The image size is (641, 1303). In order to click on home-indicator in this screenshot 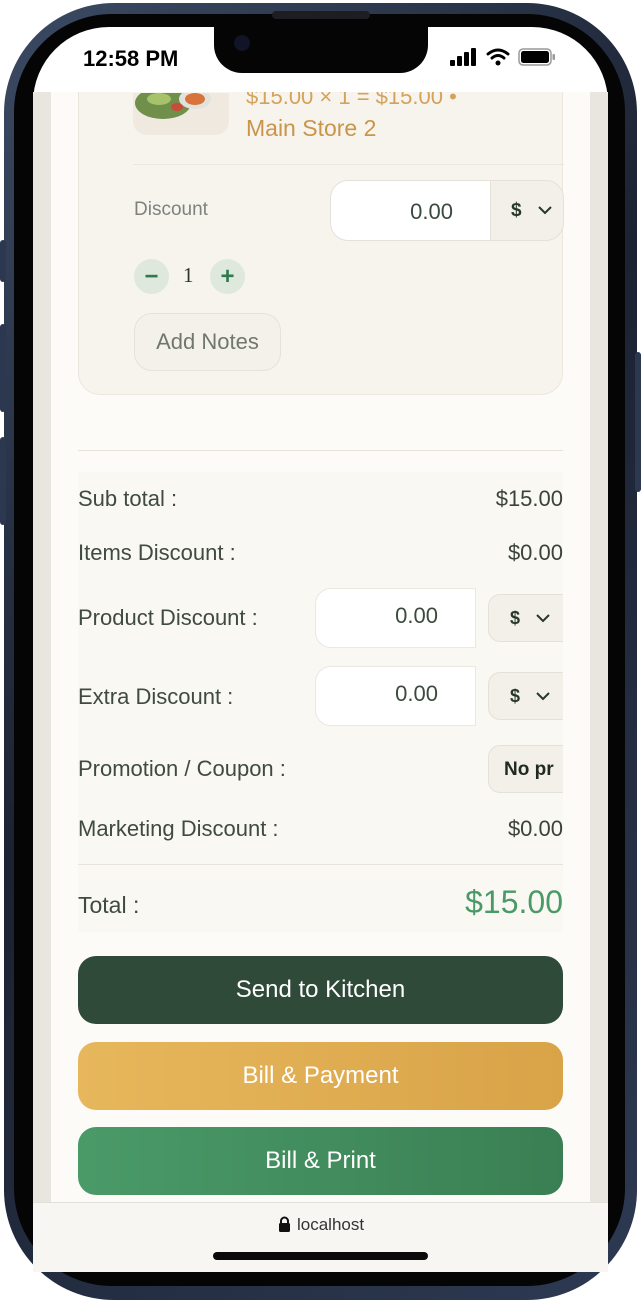, I will do `click(320, 1256)`.